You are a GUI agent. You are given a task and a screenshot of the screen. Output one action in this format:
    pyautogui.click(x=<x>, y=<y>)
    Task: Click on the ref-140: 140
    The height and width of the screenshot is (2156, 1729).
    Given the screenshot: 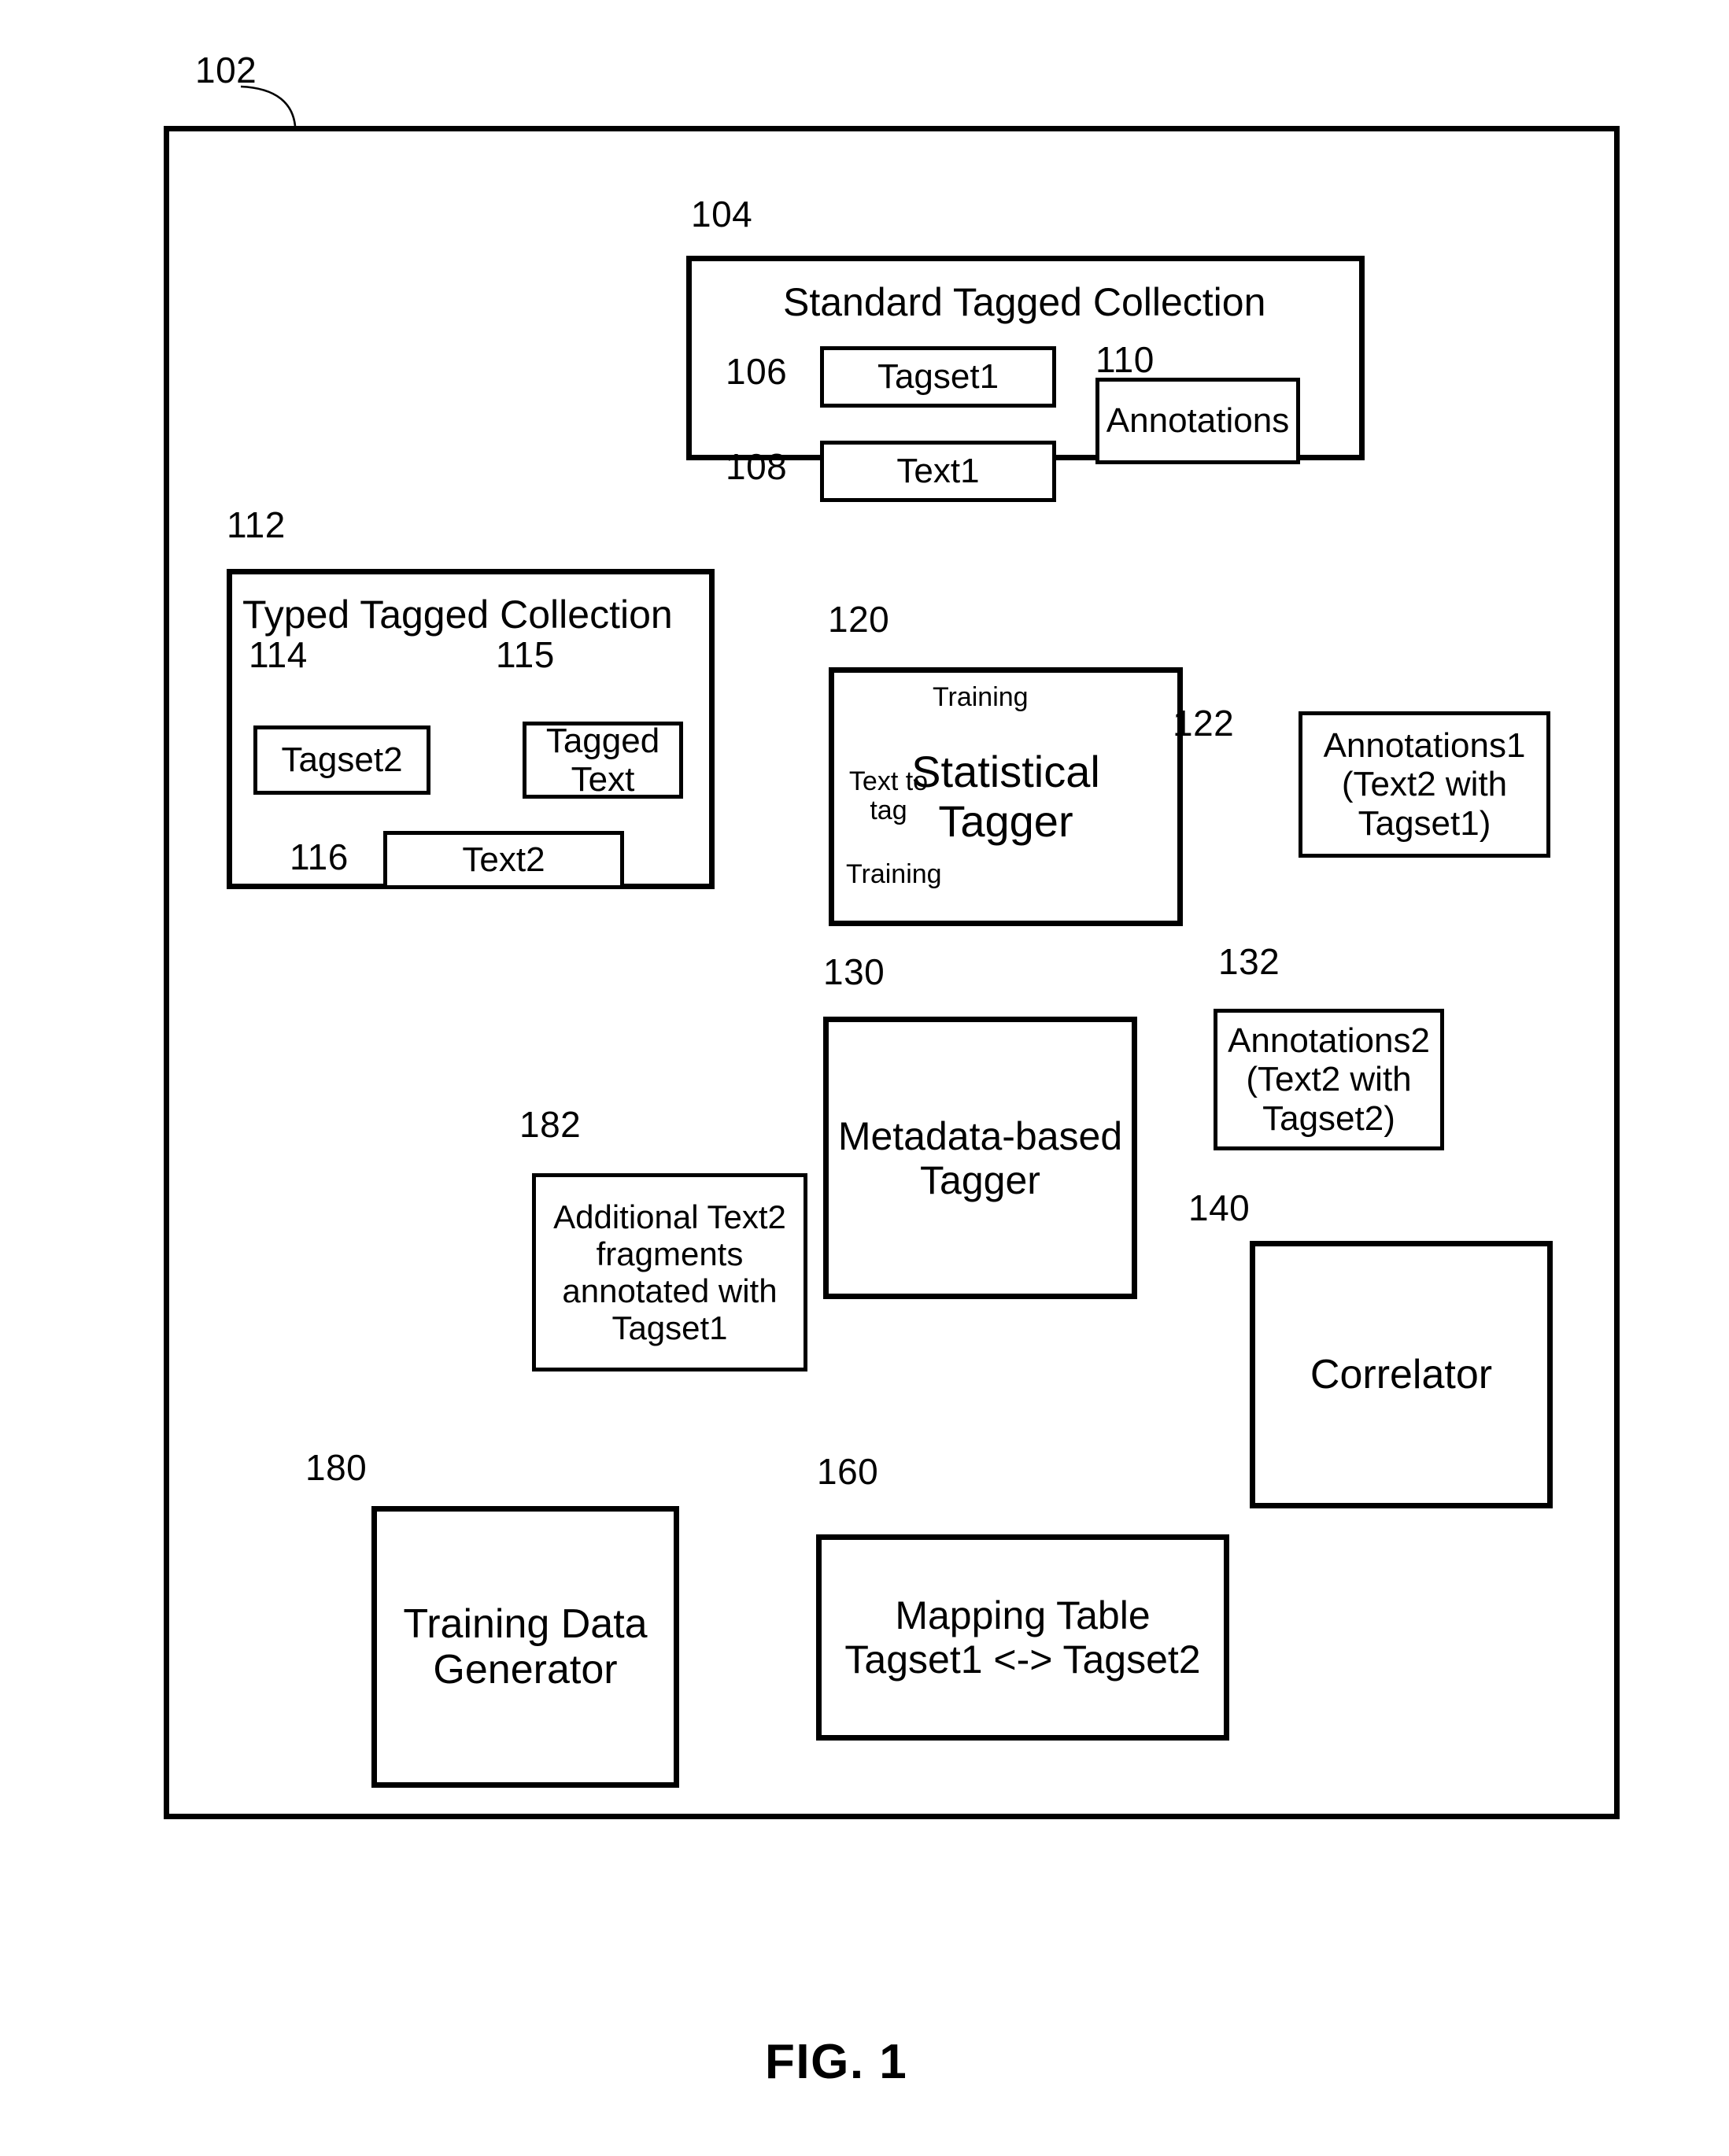 What is the action you would take?
    pyautogui.click(x=1219, y=1207)
    